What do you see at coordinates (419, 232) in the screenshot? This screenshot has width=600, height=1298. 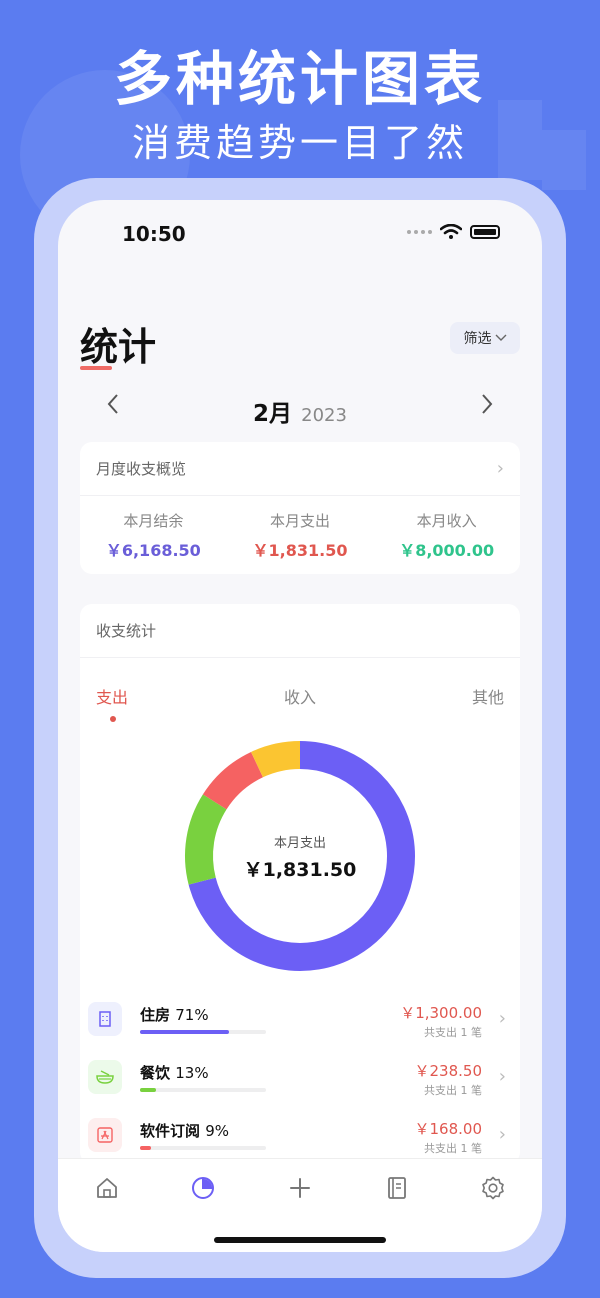 I see `cellular-signal-icon` at bounding box center [419, 232].